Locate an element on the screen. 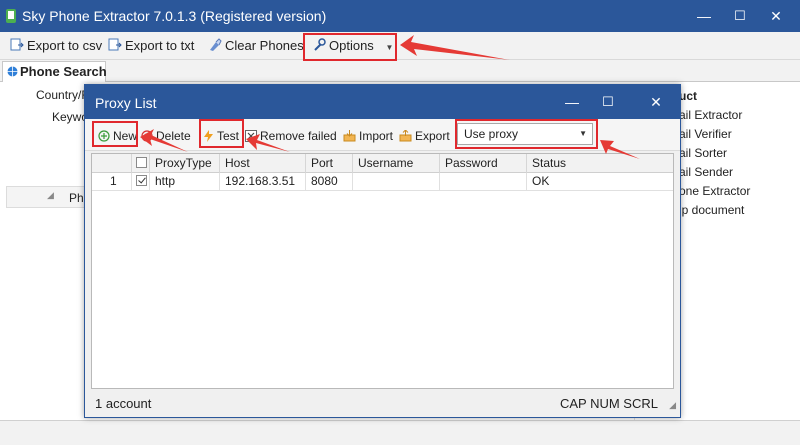 This screenshot has height=445, width=800. table-row: 1 http 192.168.3.51 8080 OK is located at coordinates (382, 182).